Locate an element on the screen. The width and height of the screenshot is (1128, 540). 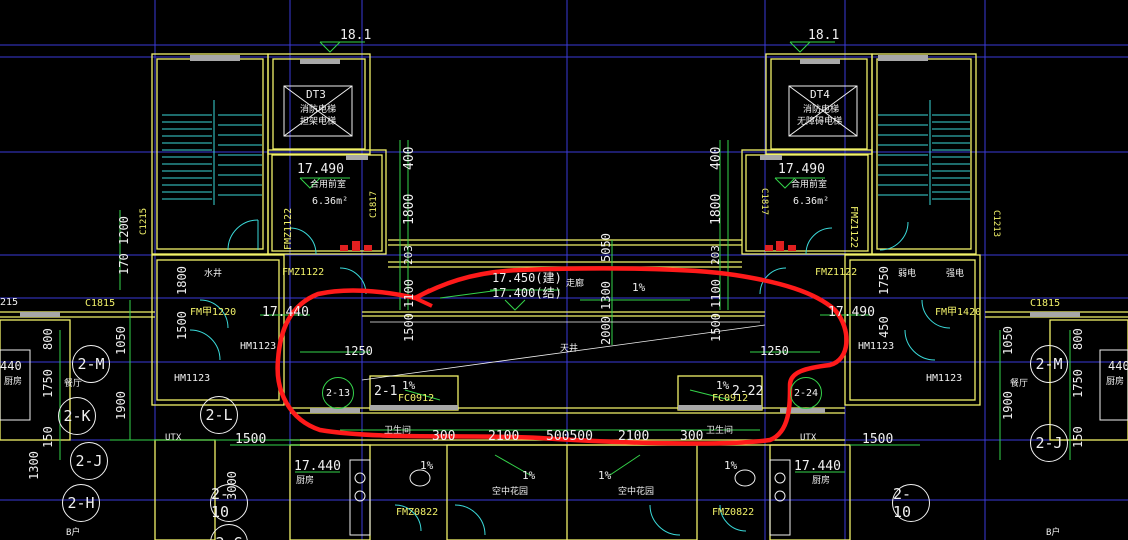
toilet-label-left: 卫生间 is located at coordinates (398, 431).